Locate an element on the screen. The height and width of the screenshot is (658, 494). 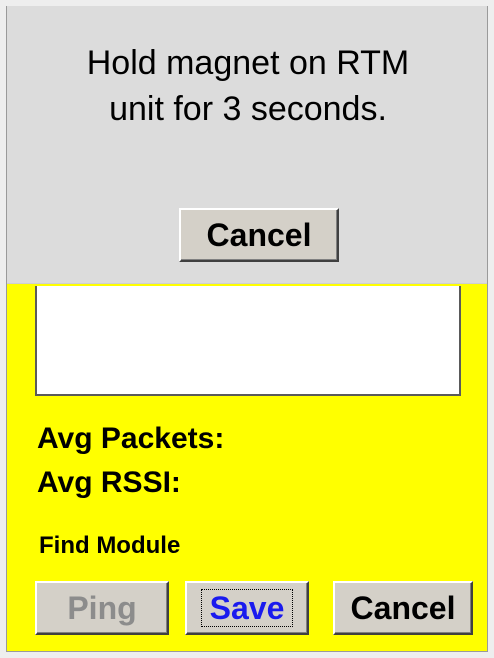
save-button-label: Save is located at coordinates (247, 608).